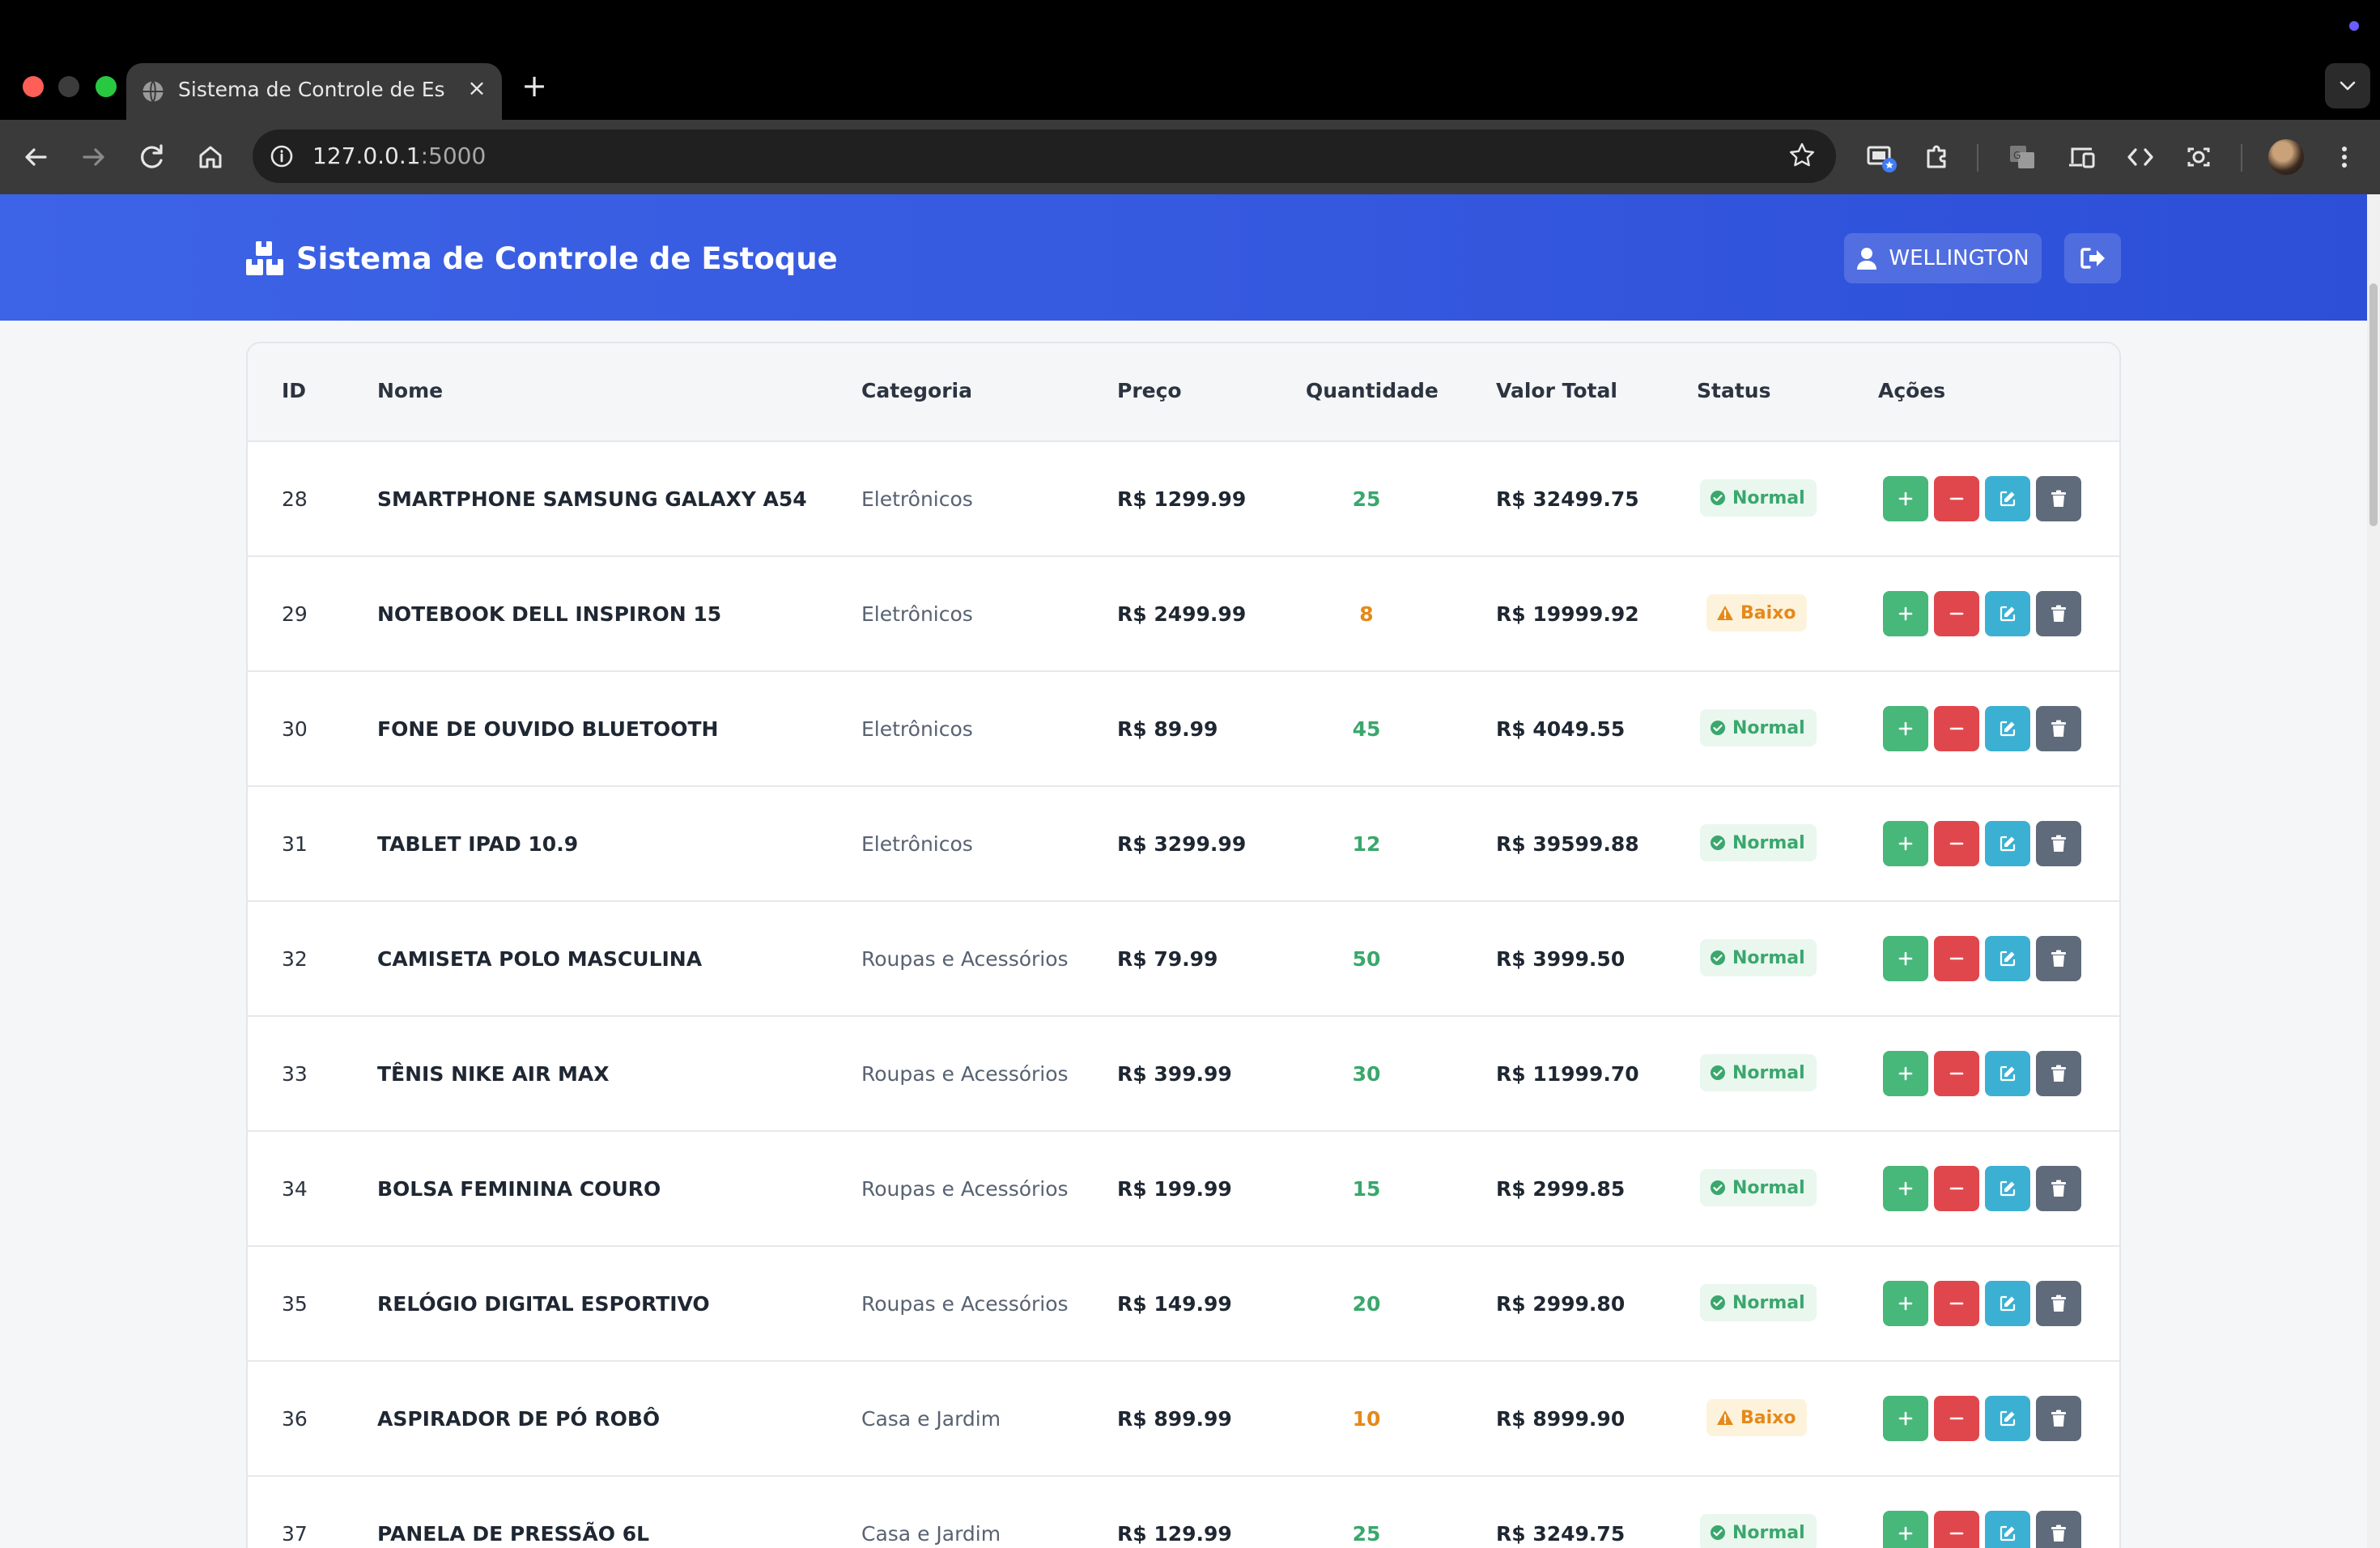 Image resolution: width=2380 pixels, height=1548 pixels. What do you see at coordinates (2082, 157) in the screenshot?
I see `device-toolbar-button` at bounding box center [2082, 157].